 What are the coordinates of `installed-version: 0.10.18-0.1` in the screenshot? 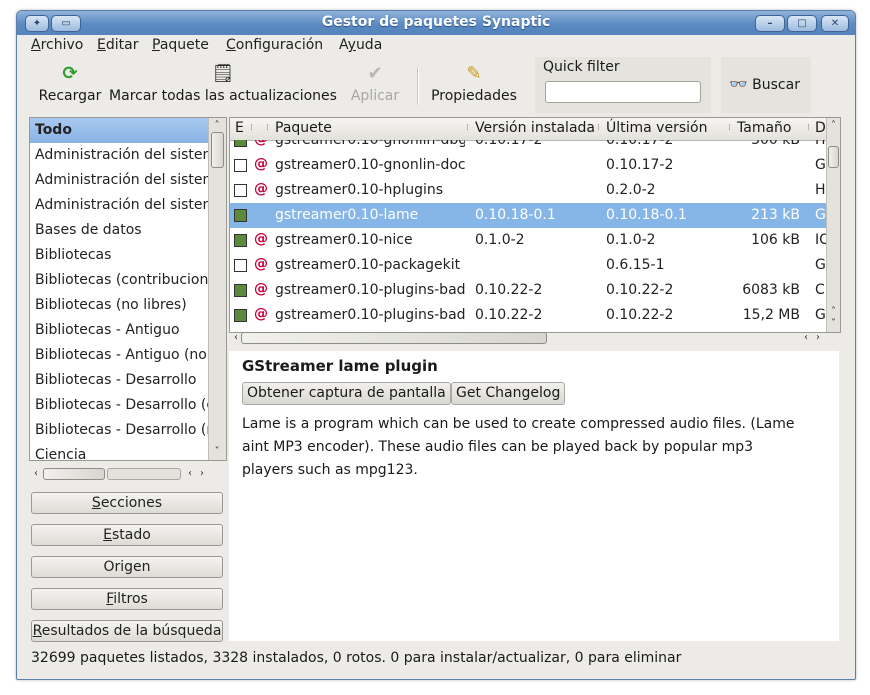 It's located at (515, 215).